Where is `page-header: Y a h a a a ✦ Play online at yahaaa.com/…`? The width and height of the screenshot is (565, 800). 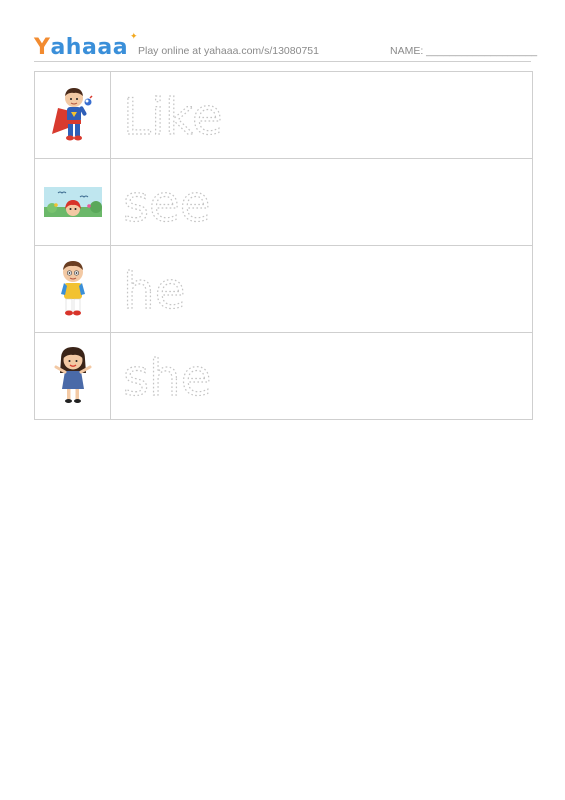
page-header: Y a h a a a ✦ Play online at yahaaa.com/… is located at coordinates (285, 47).